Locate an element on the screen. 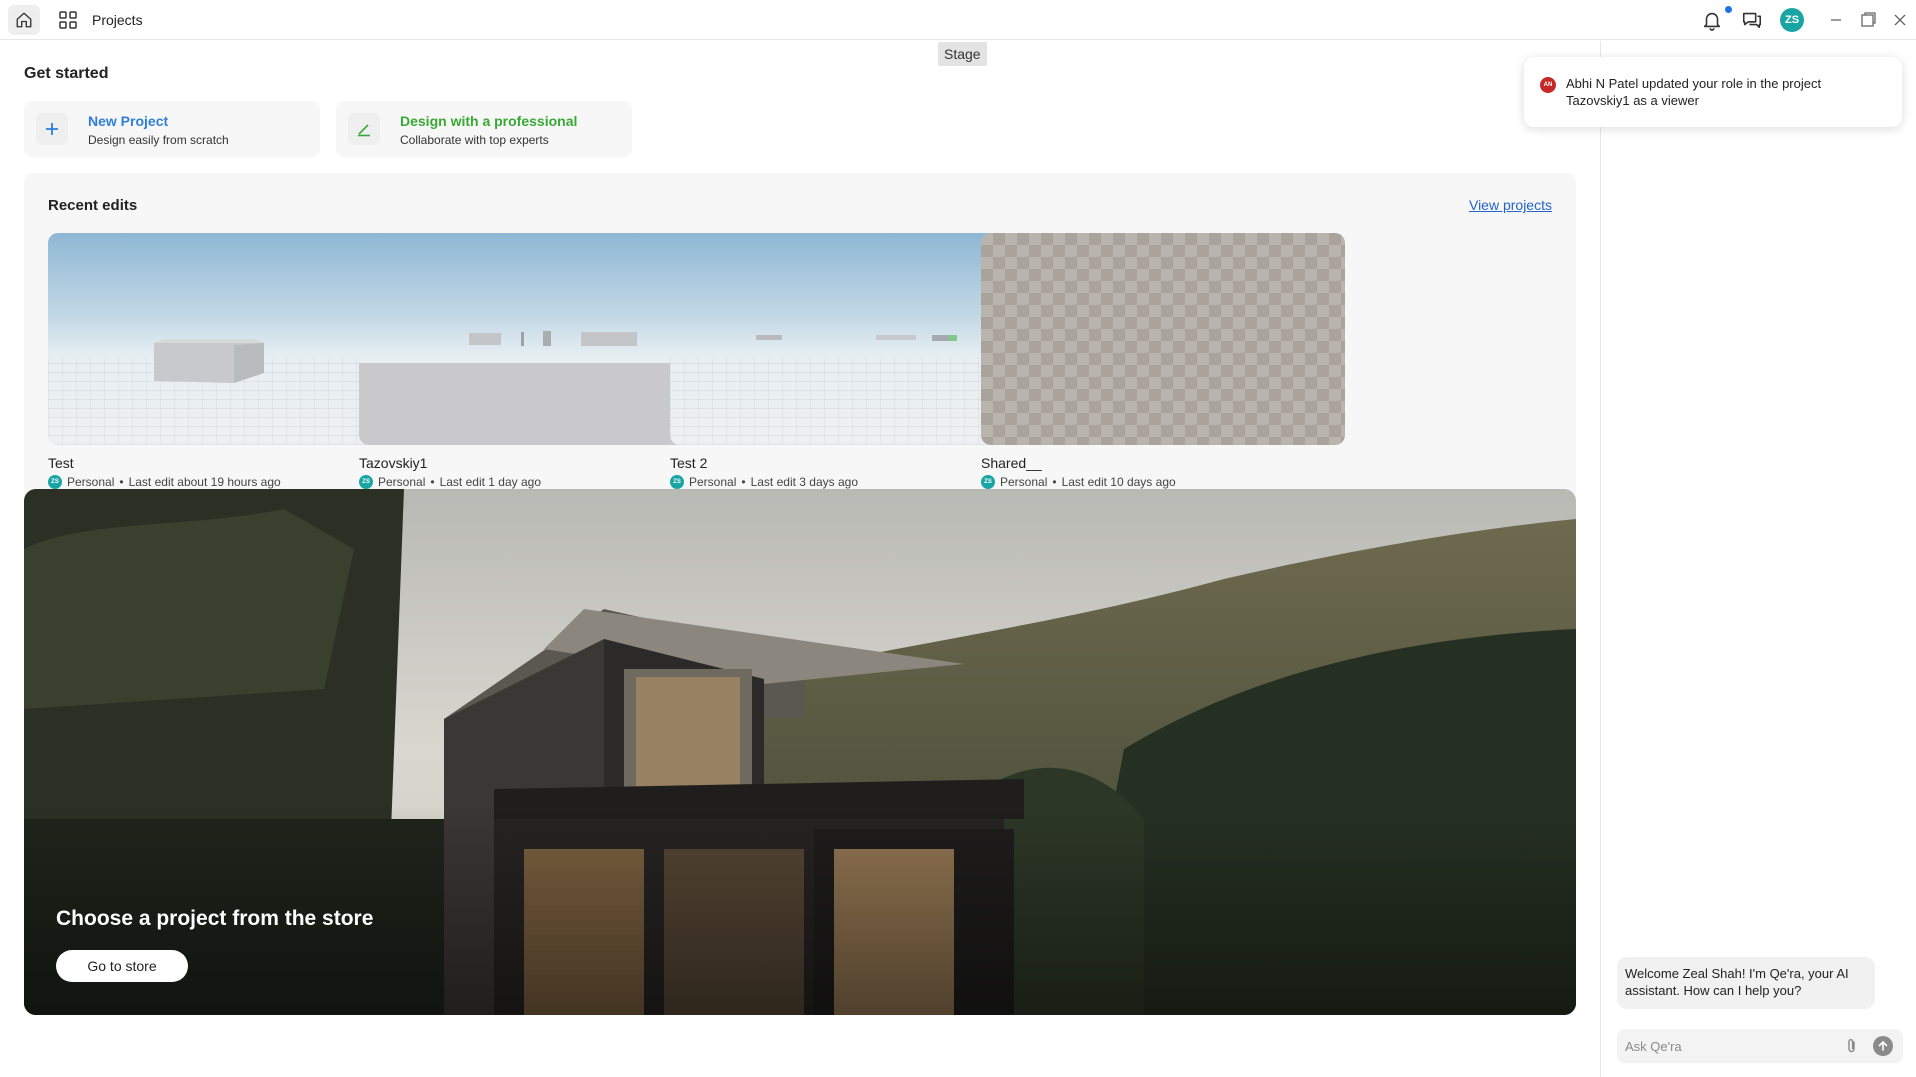  bell-icon is located at coordinates (1712, 21).